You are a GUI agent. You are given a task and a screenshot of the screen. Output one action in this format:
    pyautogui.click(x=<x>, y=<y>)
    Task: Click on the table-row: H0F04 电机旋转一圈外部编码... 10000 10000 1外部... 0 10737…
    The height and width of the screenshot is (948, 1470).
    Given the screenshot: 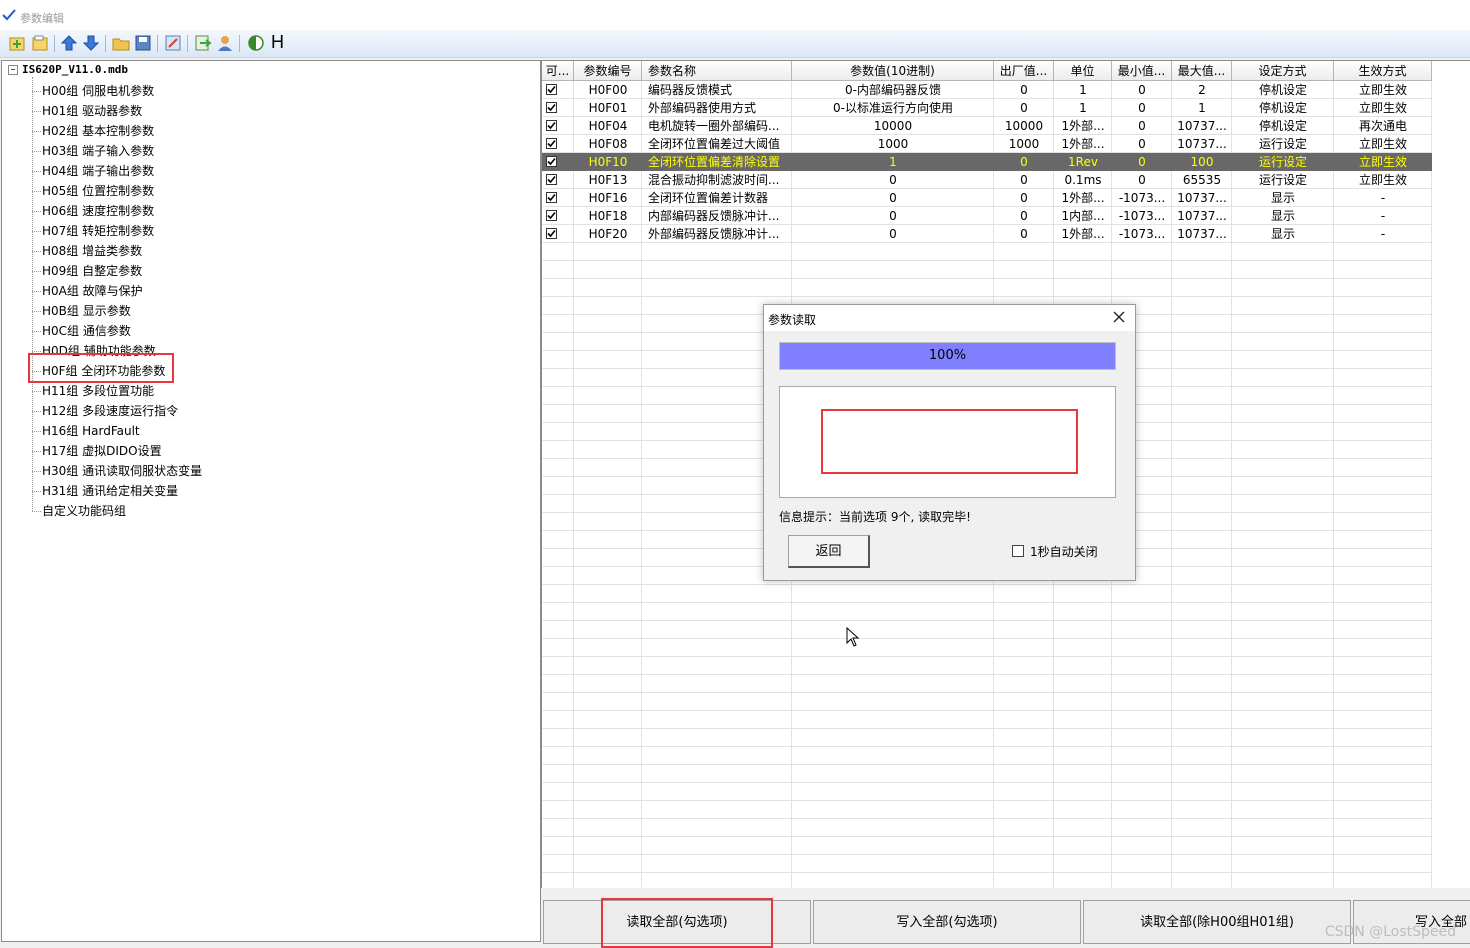 What is the action you would take?
    pyautogui.click(x=987, y=126)
    